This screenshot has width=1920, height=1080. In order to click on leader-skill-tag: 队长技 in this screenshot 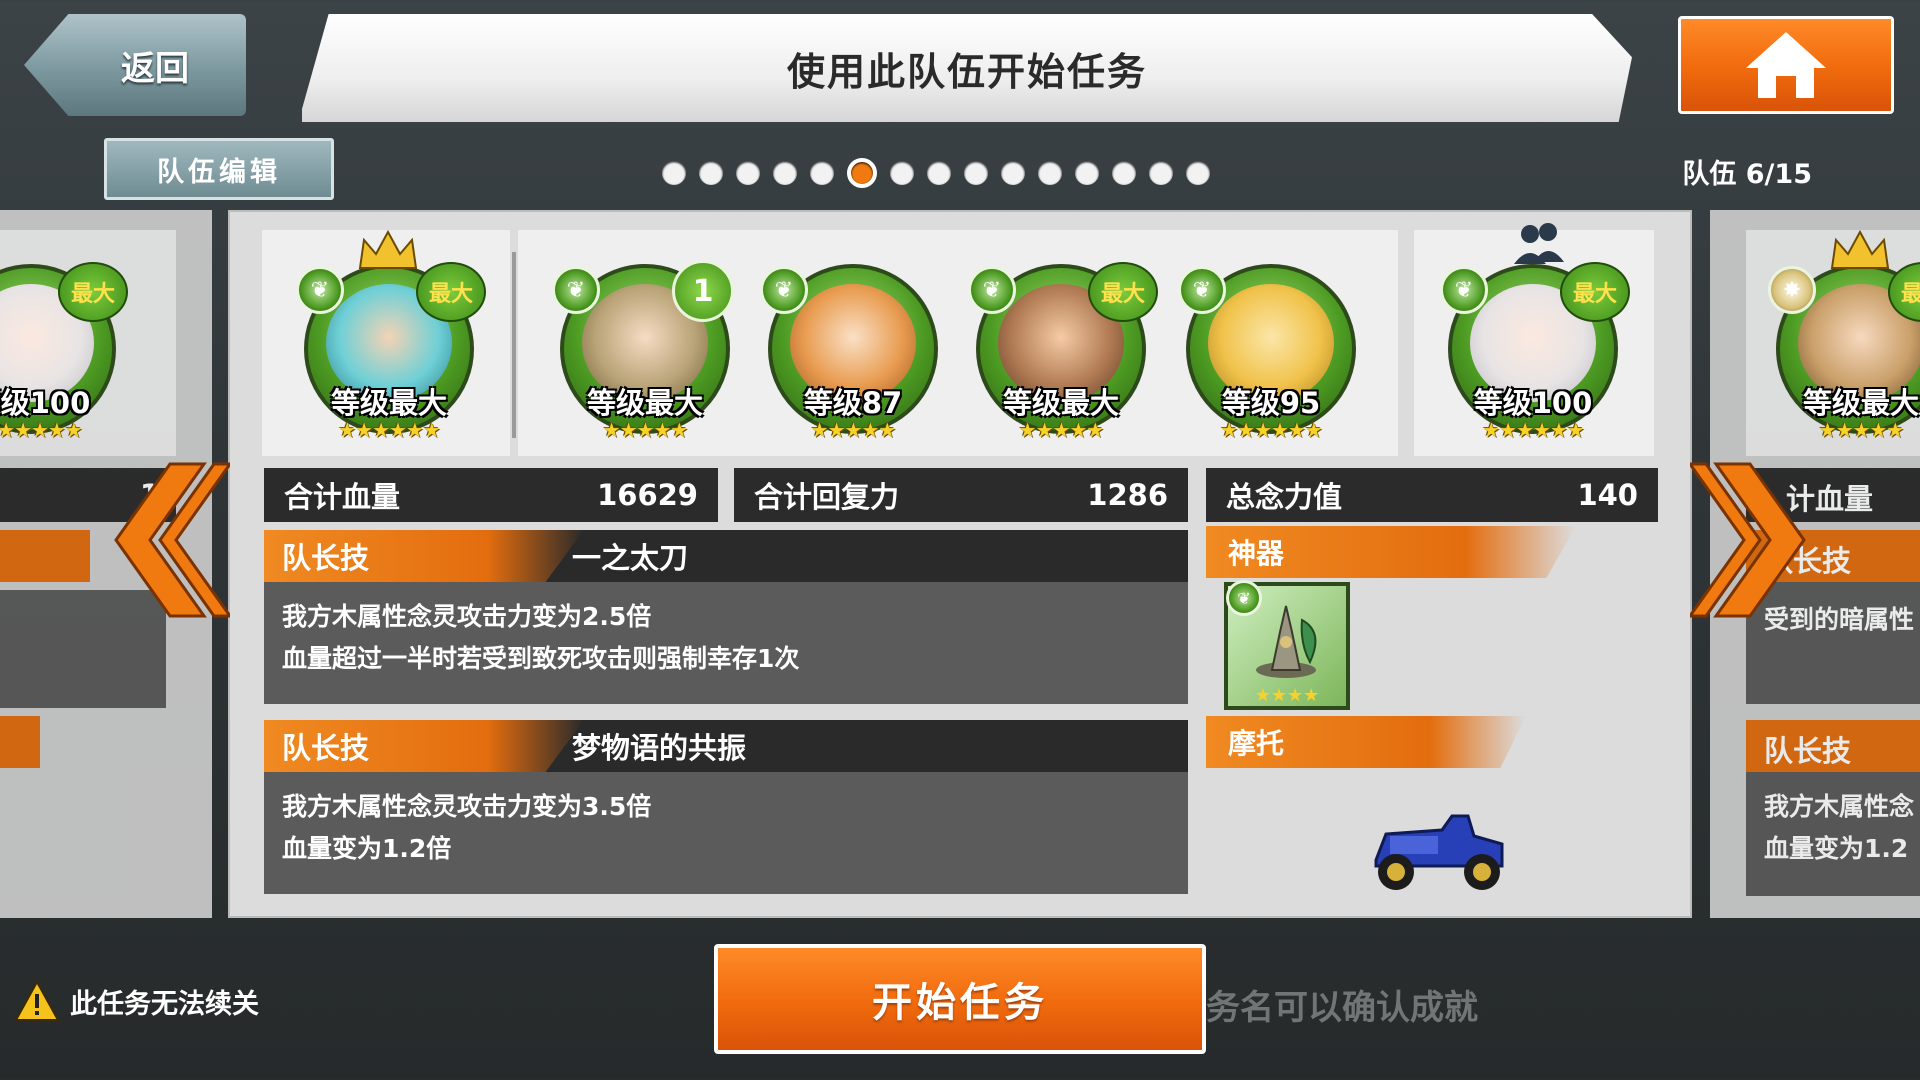, I will do `click(424, 556)`.